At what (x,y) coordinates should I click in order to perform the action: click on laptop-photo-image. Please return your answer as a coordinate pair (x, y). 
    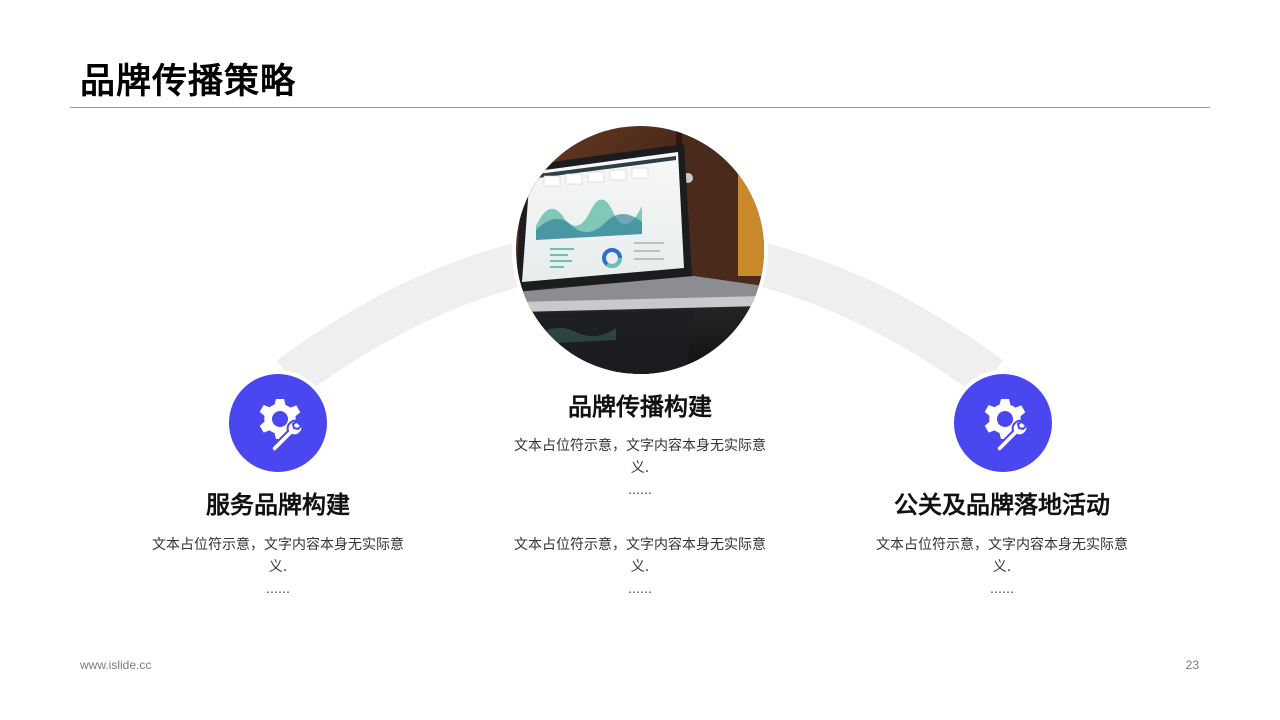
    Looking at the image, I should click on (640, 250).